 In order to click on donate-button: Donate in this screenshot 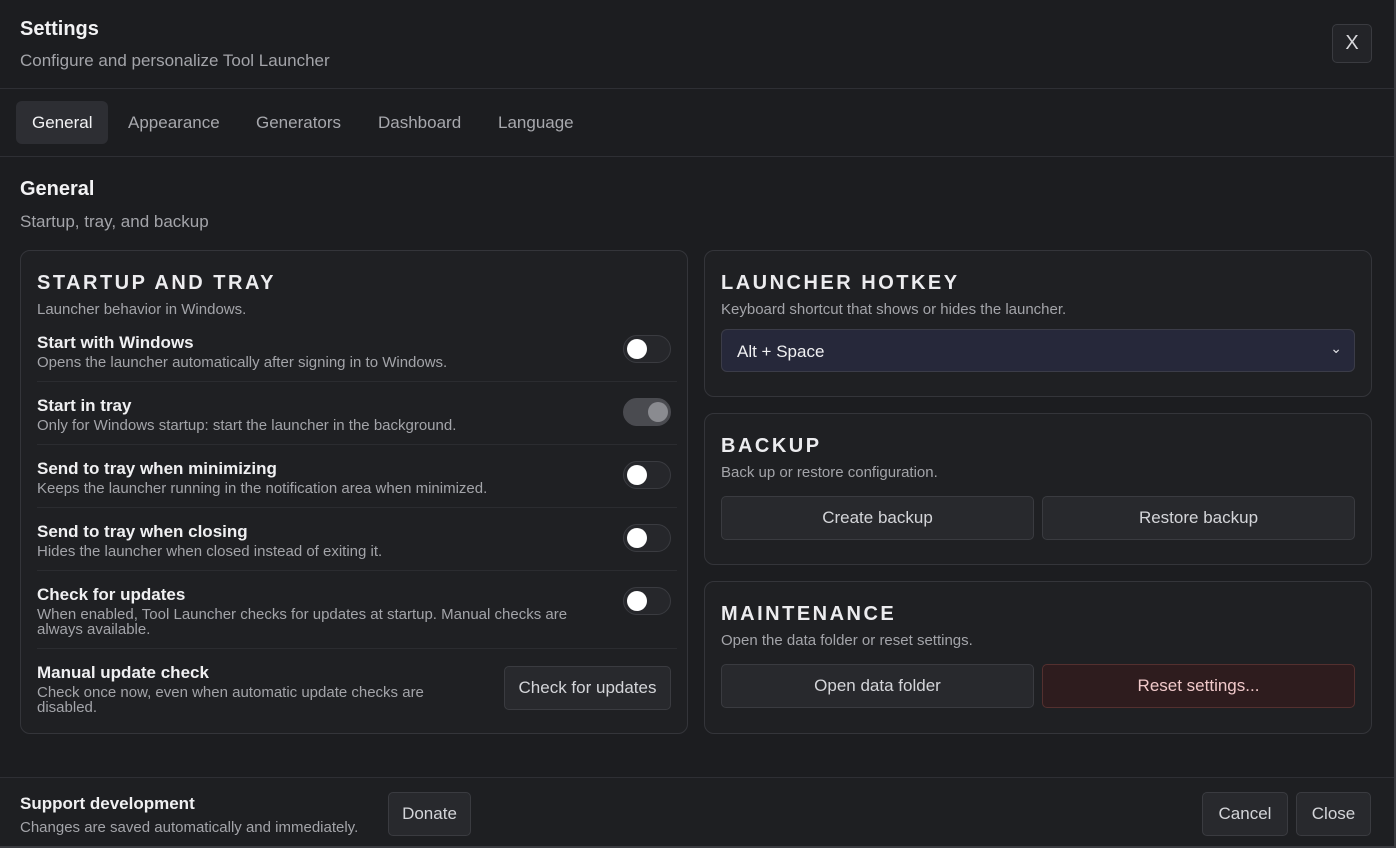, I will do `click(429, 814)`.